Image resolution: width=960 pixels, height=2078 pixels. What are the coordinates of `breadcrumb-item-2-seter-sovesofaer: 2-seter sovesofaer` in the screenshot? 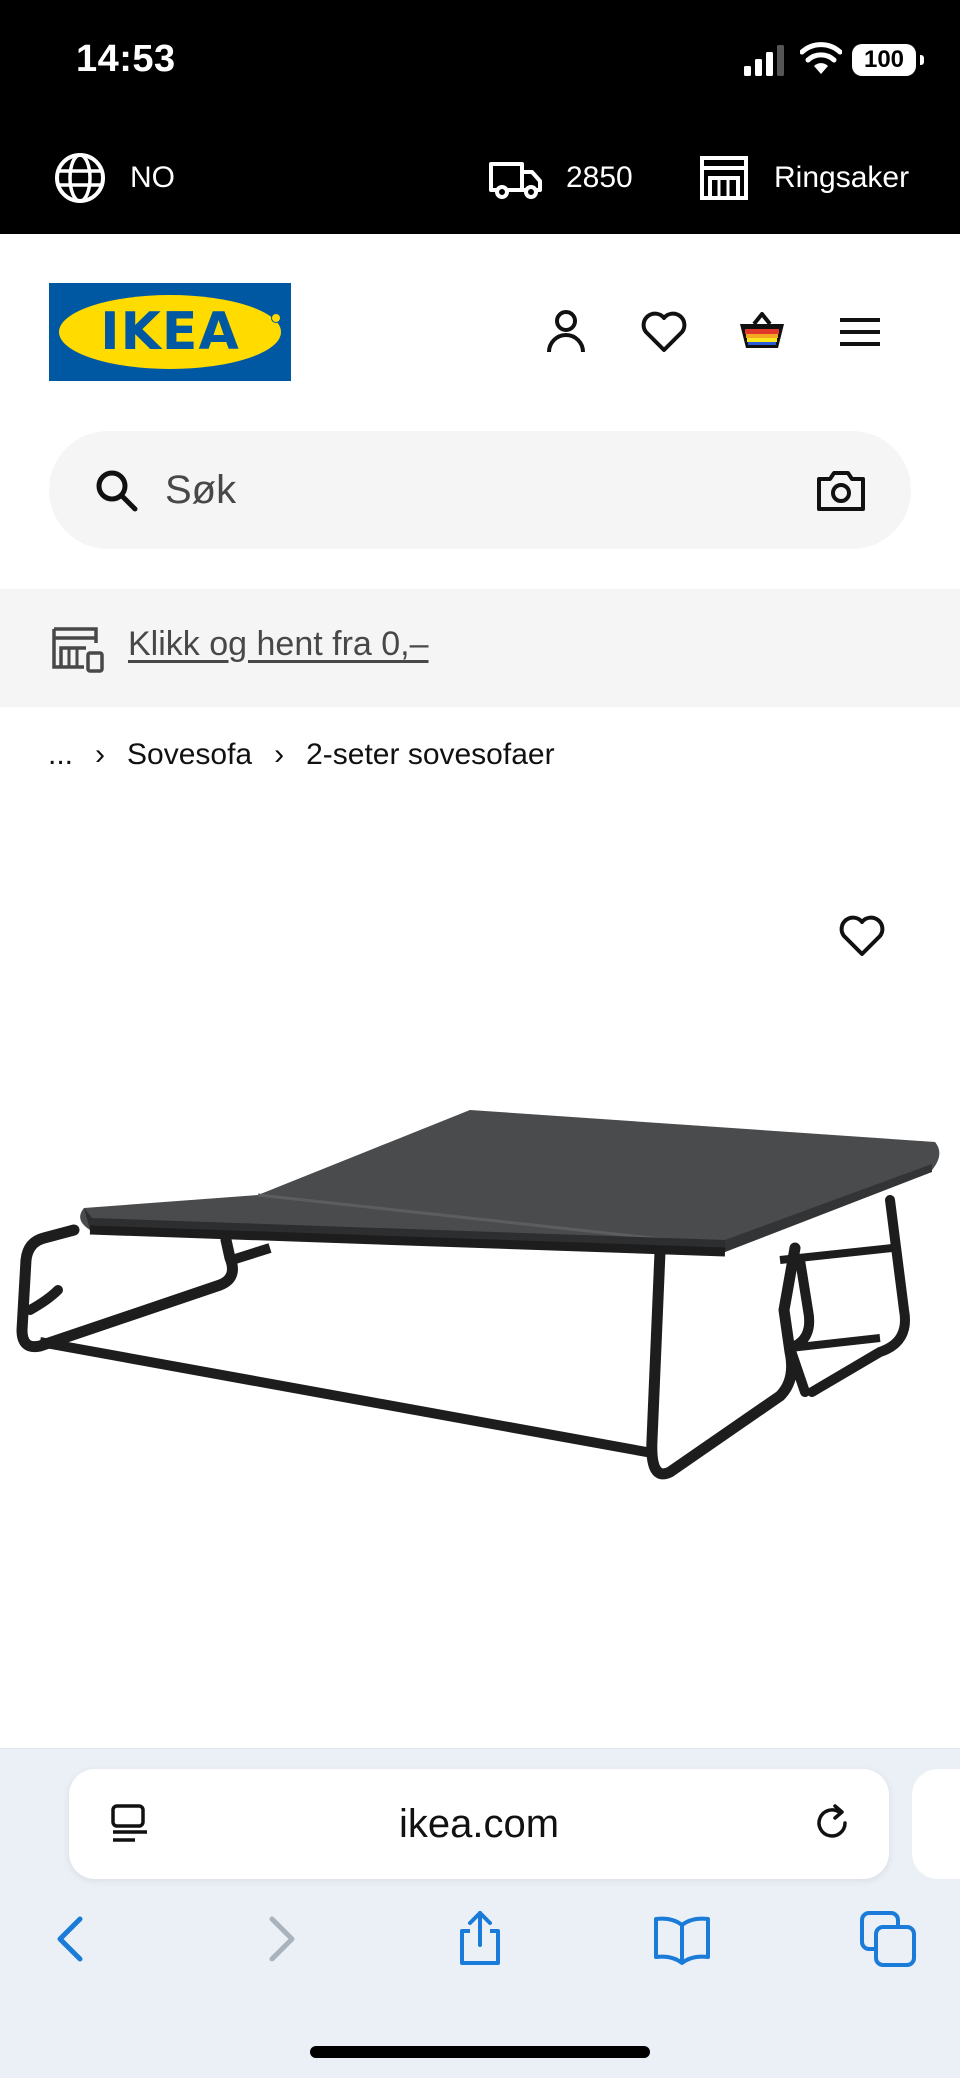 It's located at (430, 755).